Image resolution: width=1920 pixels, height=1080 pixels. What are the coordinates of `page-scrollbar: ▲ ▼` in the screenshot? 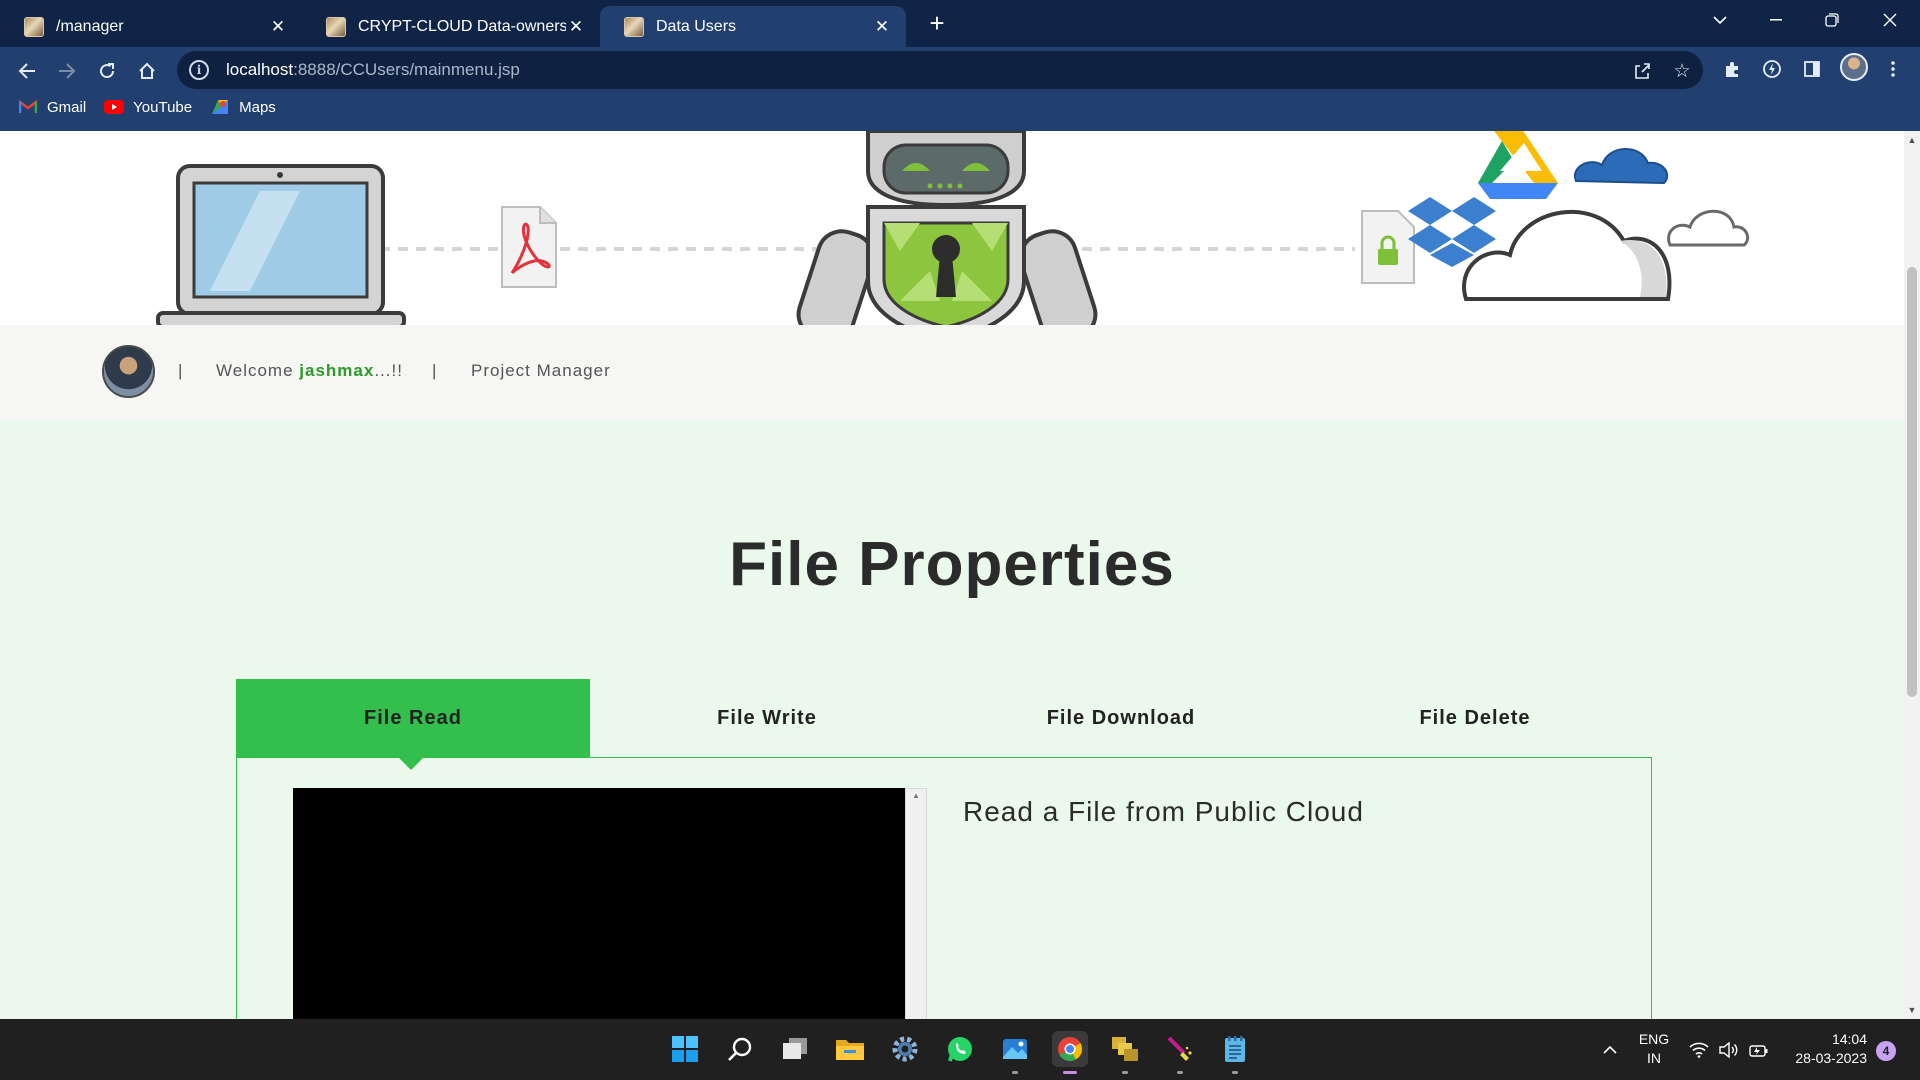 It's located at (1912, 575).